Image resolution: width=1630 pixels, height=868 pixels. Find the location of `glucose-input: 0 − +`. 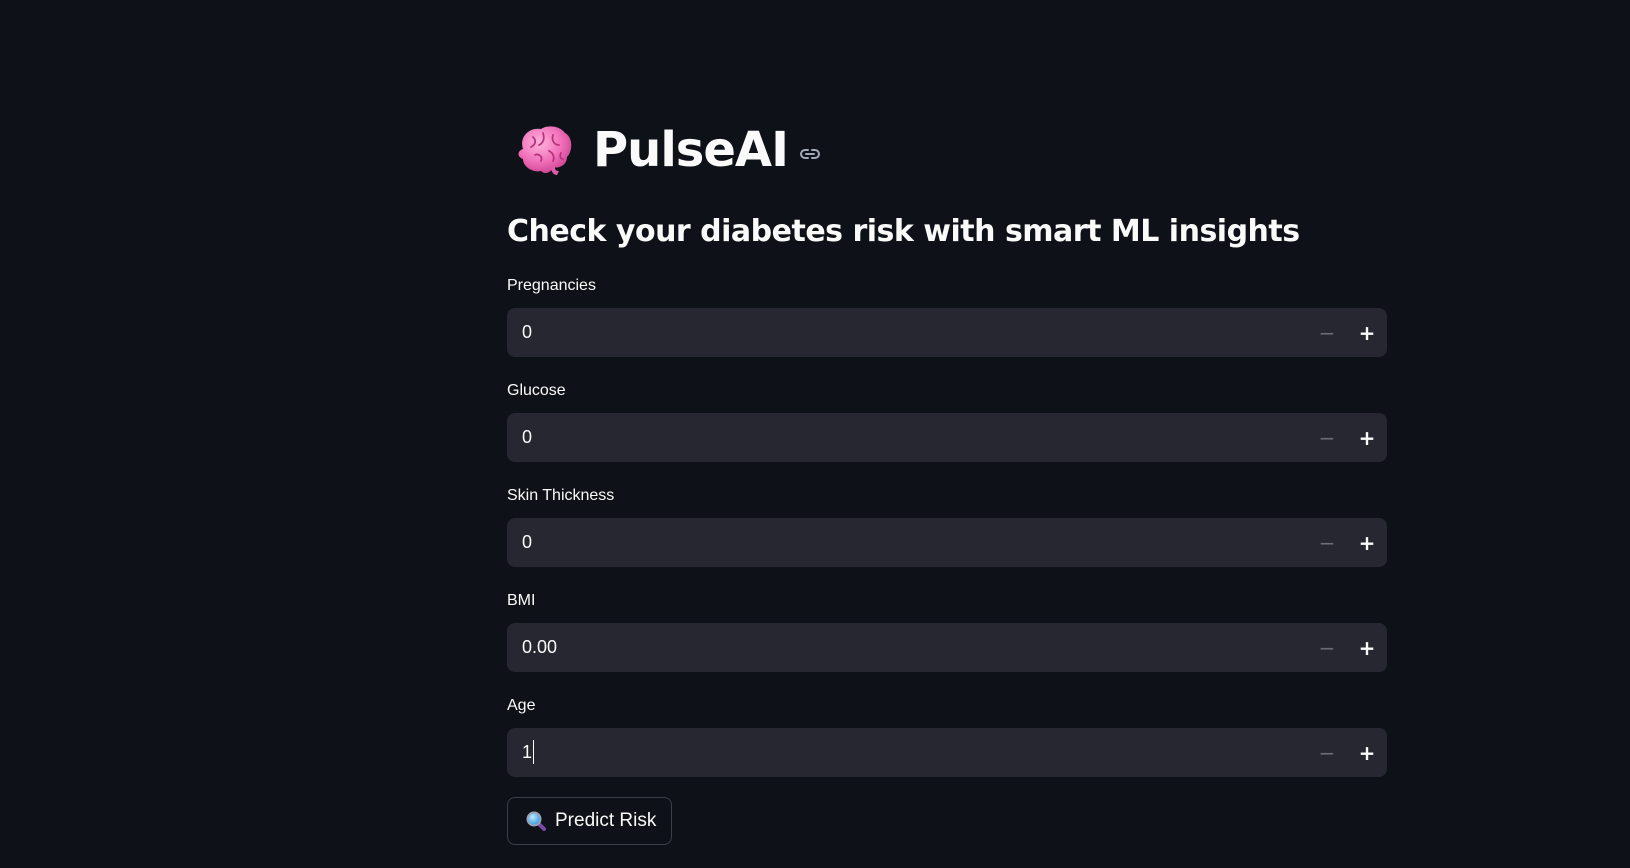

glucose-input: 0 − + is located at coordinates (947, 437).